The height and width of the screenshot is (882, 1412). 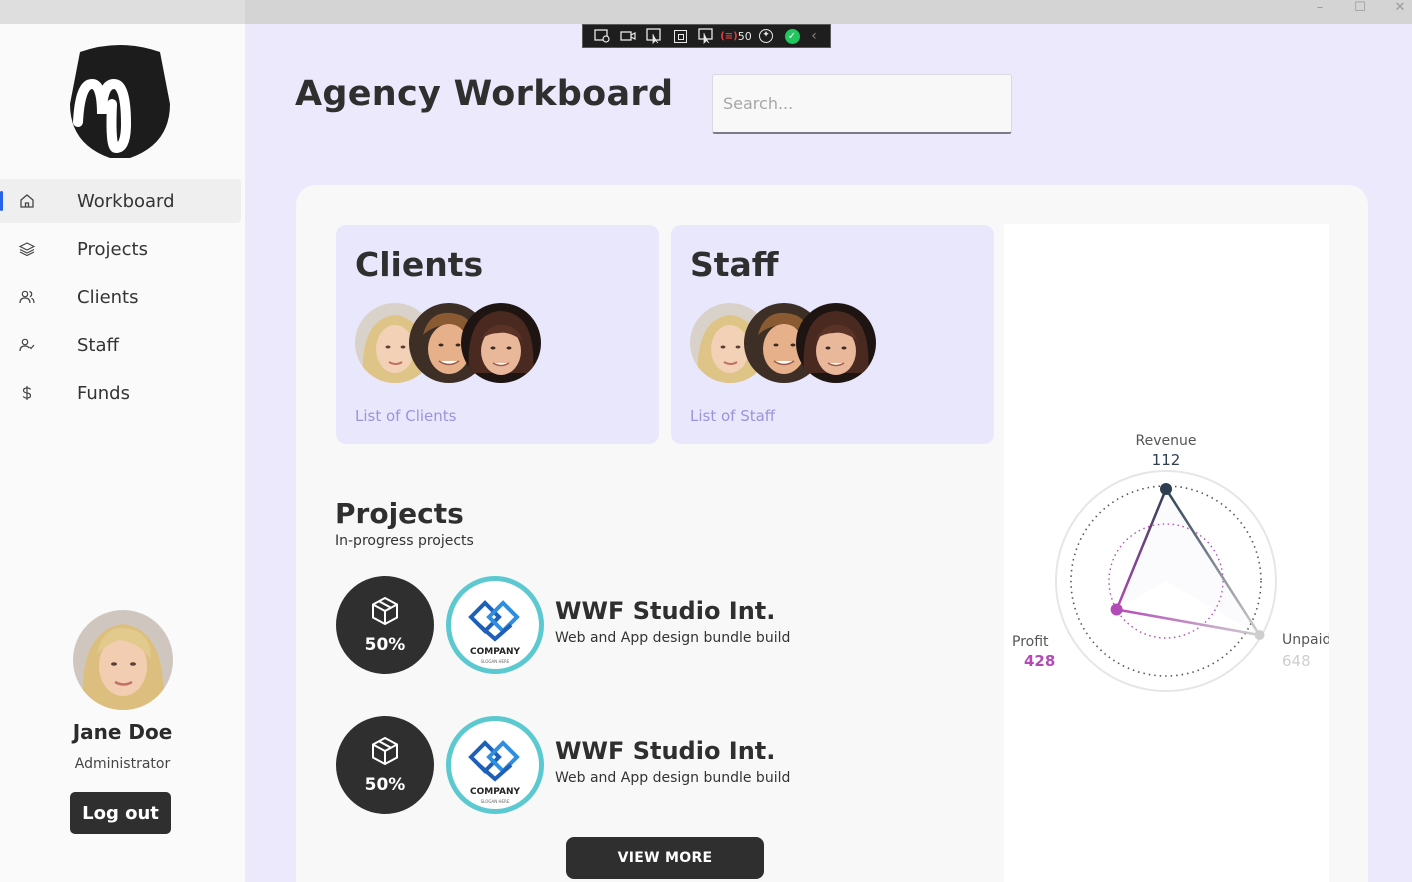 I want to click on axis-label-unpaid: Unpaid, so click(x=1305, y=640).